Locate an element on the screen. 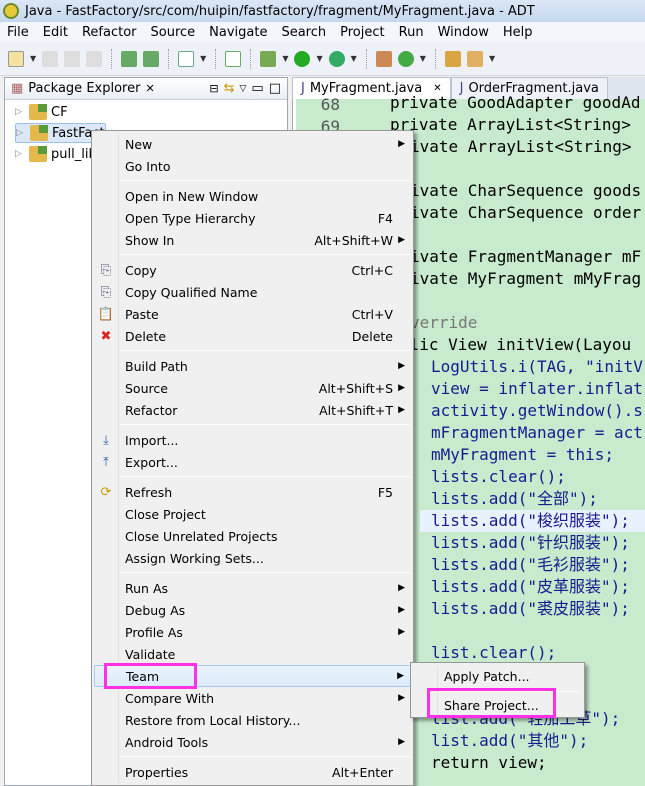  menu-item-open-in-new-window: Open in New Window is located at coordinates (252, 196).